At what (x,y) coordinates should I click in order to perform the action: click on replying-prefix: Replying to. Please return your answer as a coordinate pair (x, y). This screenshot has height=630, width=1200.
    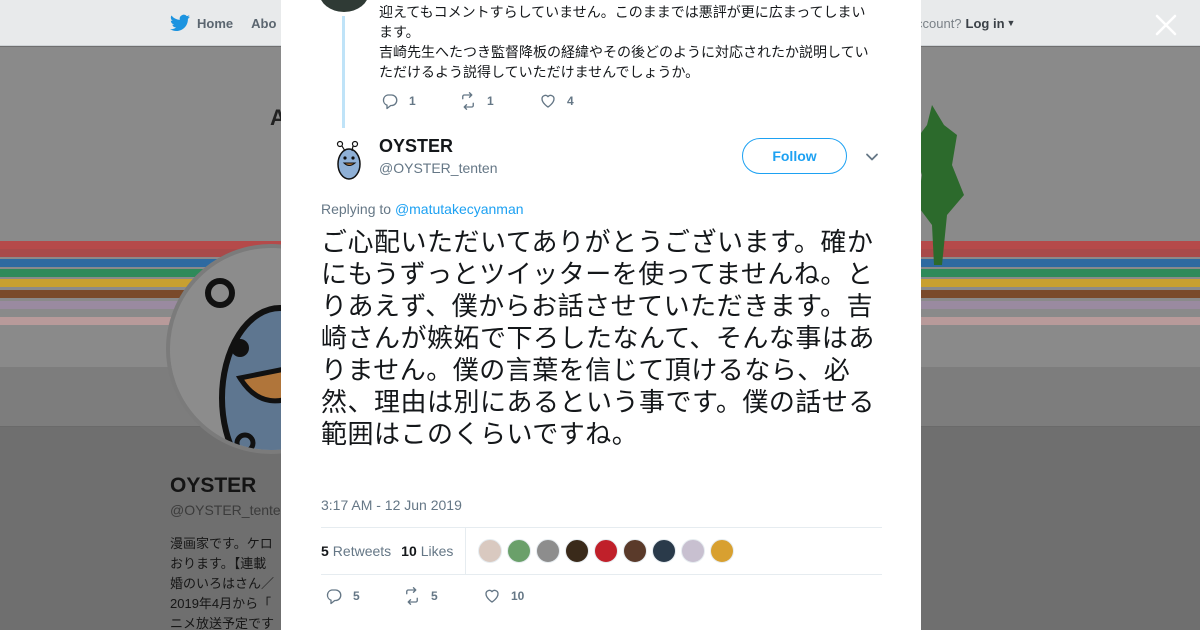
    Looking at the image, I should click on (356, 209).